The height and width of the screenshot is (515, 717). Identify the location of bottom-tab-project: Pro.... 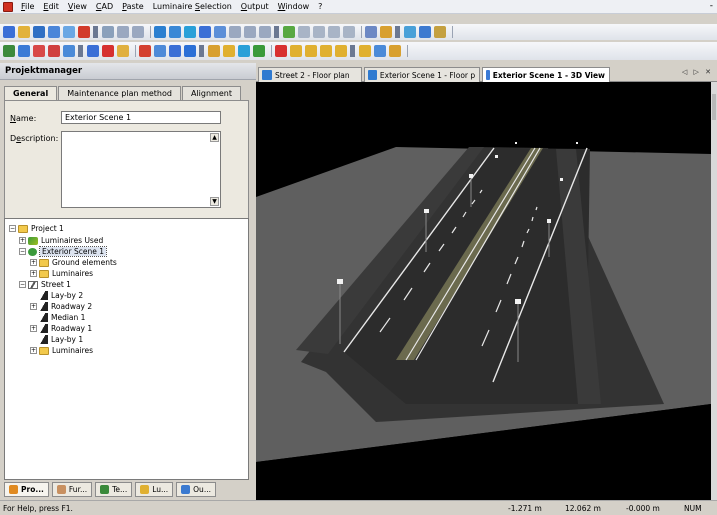
(26, 489).